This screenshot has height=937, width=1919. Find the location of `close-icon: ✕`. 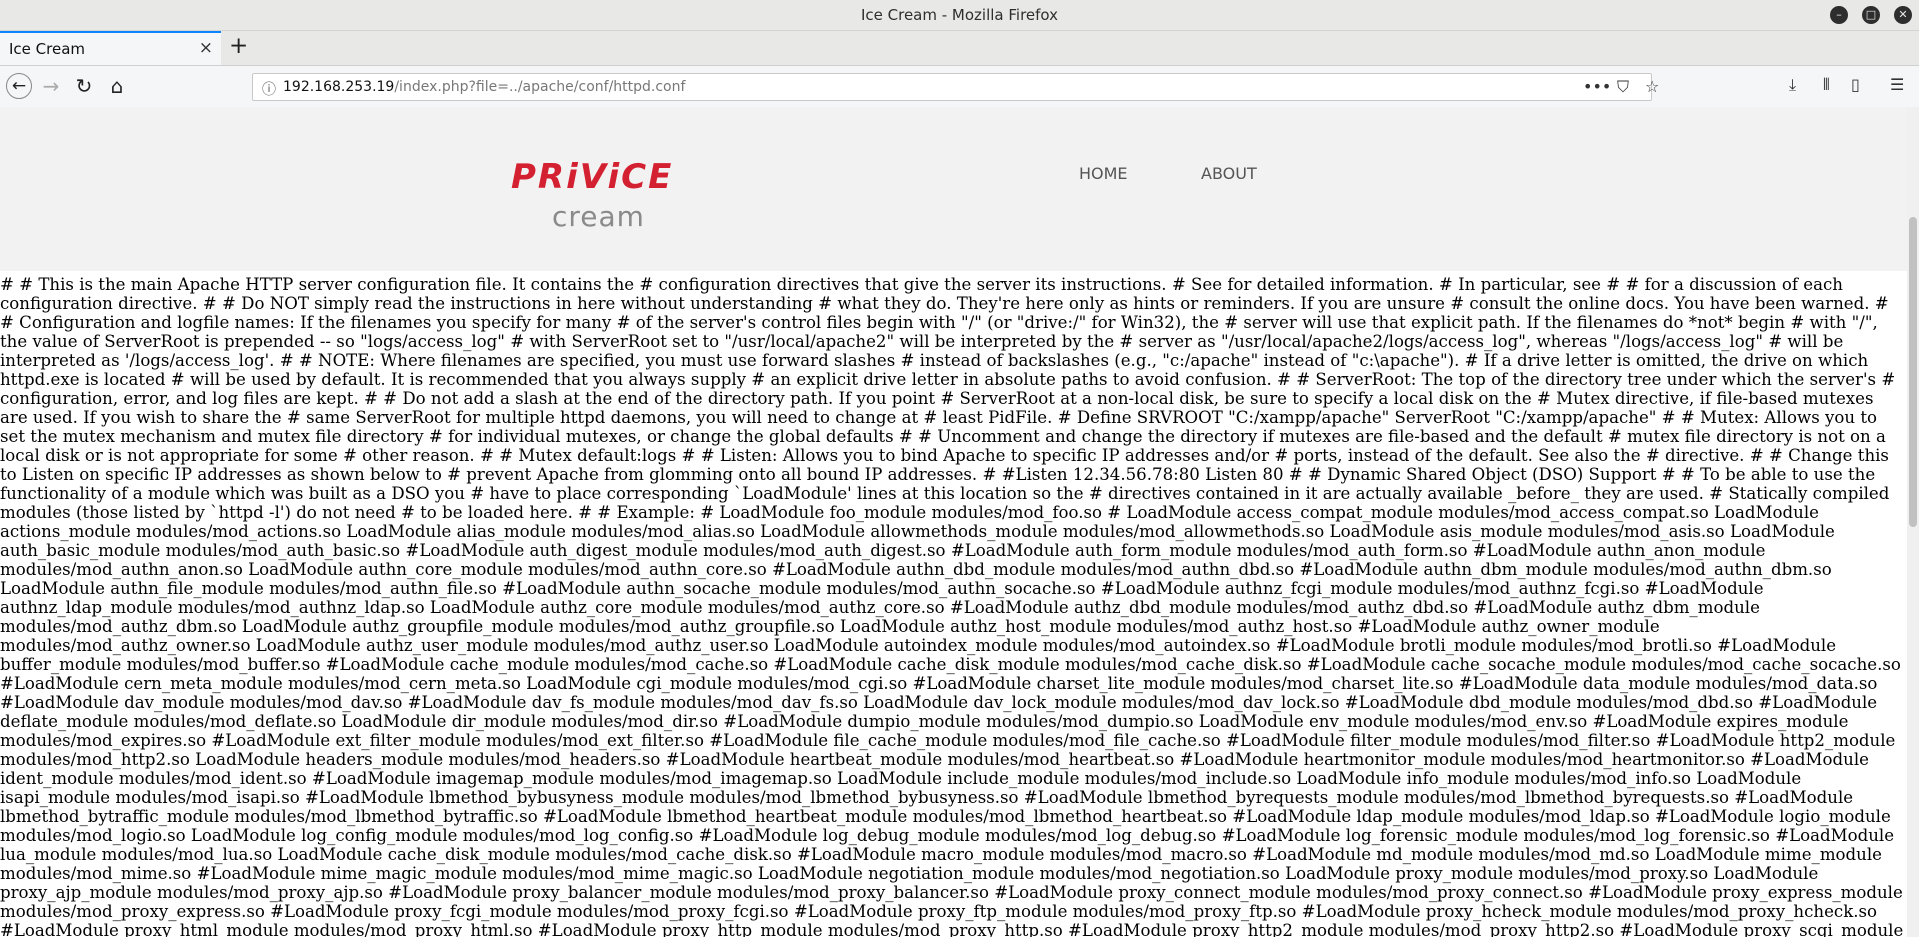

close-icon: ✕ is located at coordinates (1903, 15).